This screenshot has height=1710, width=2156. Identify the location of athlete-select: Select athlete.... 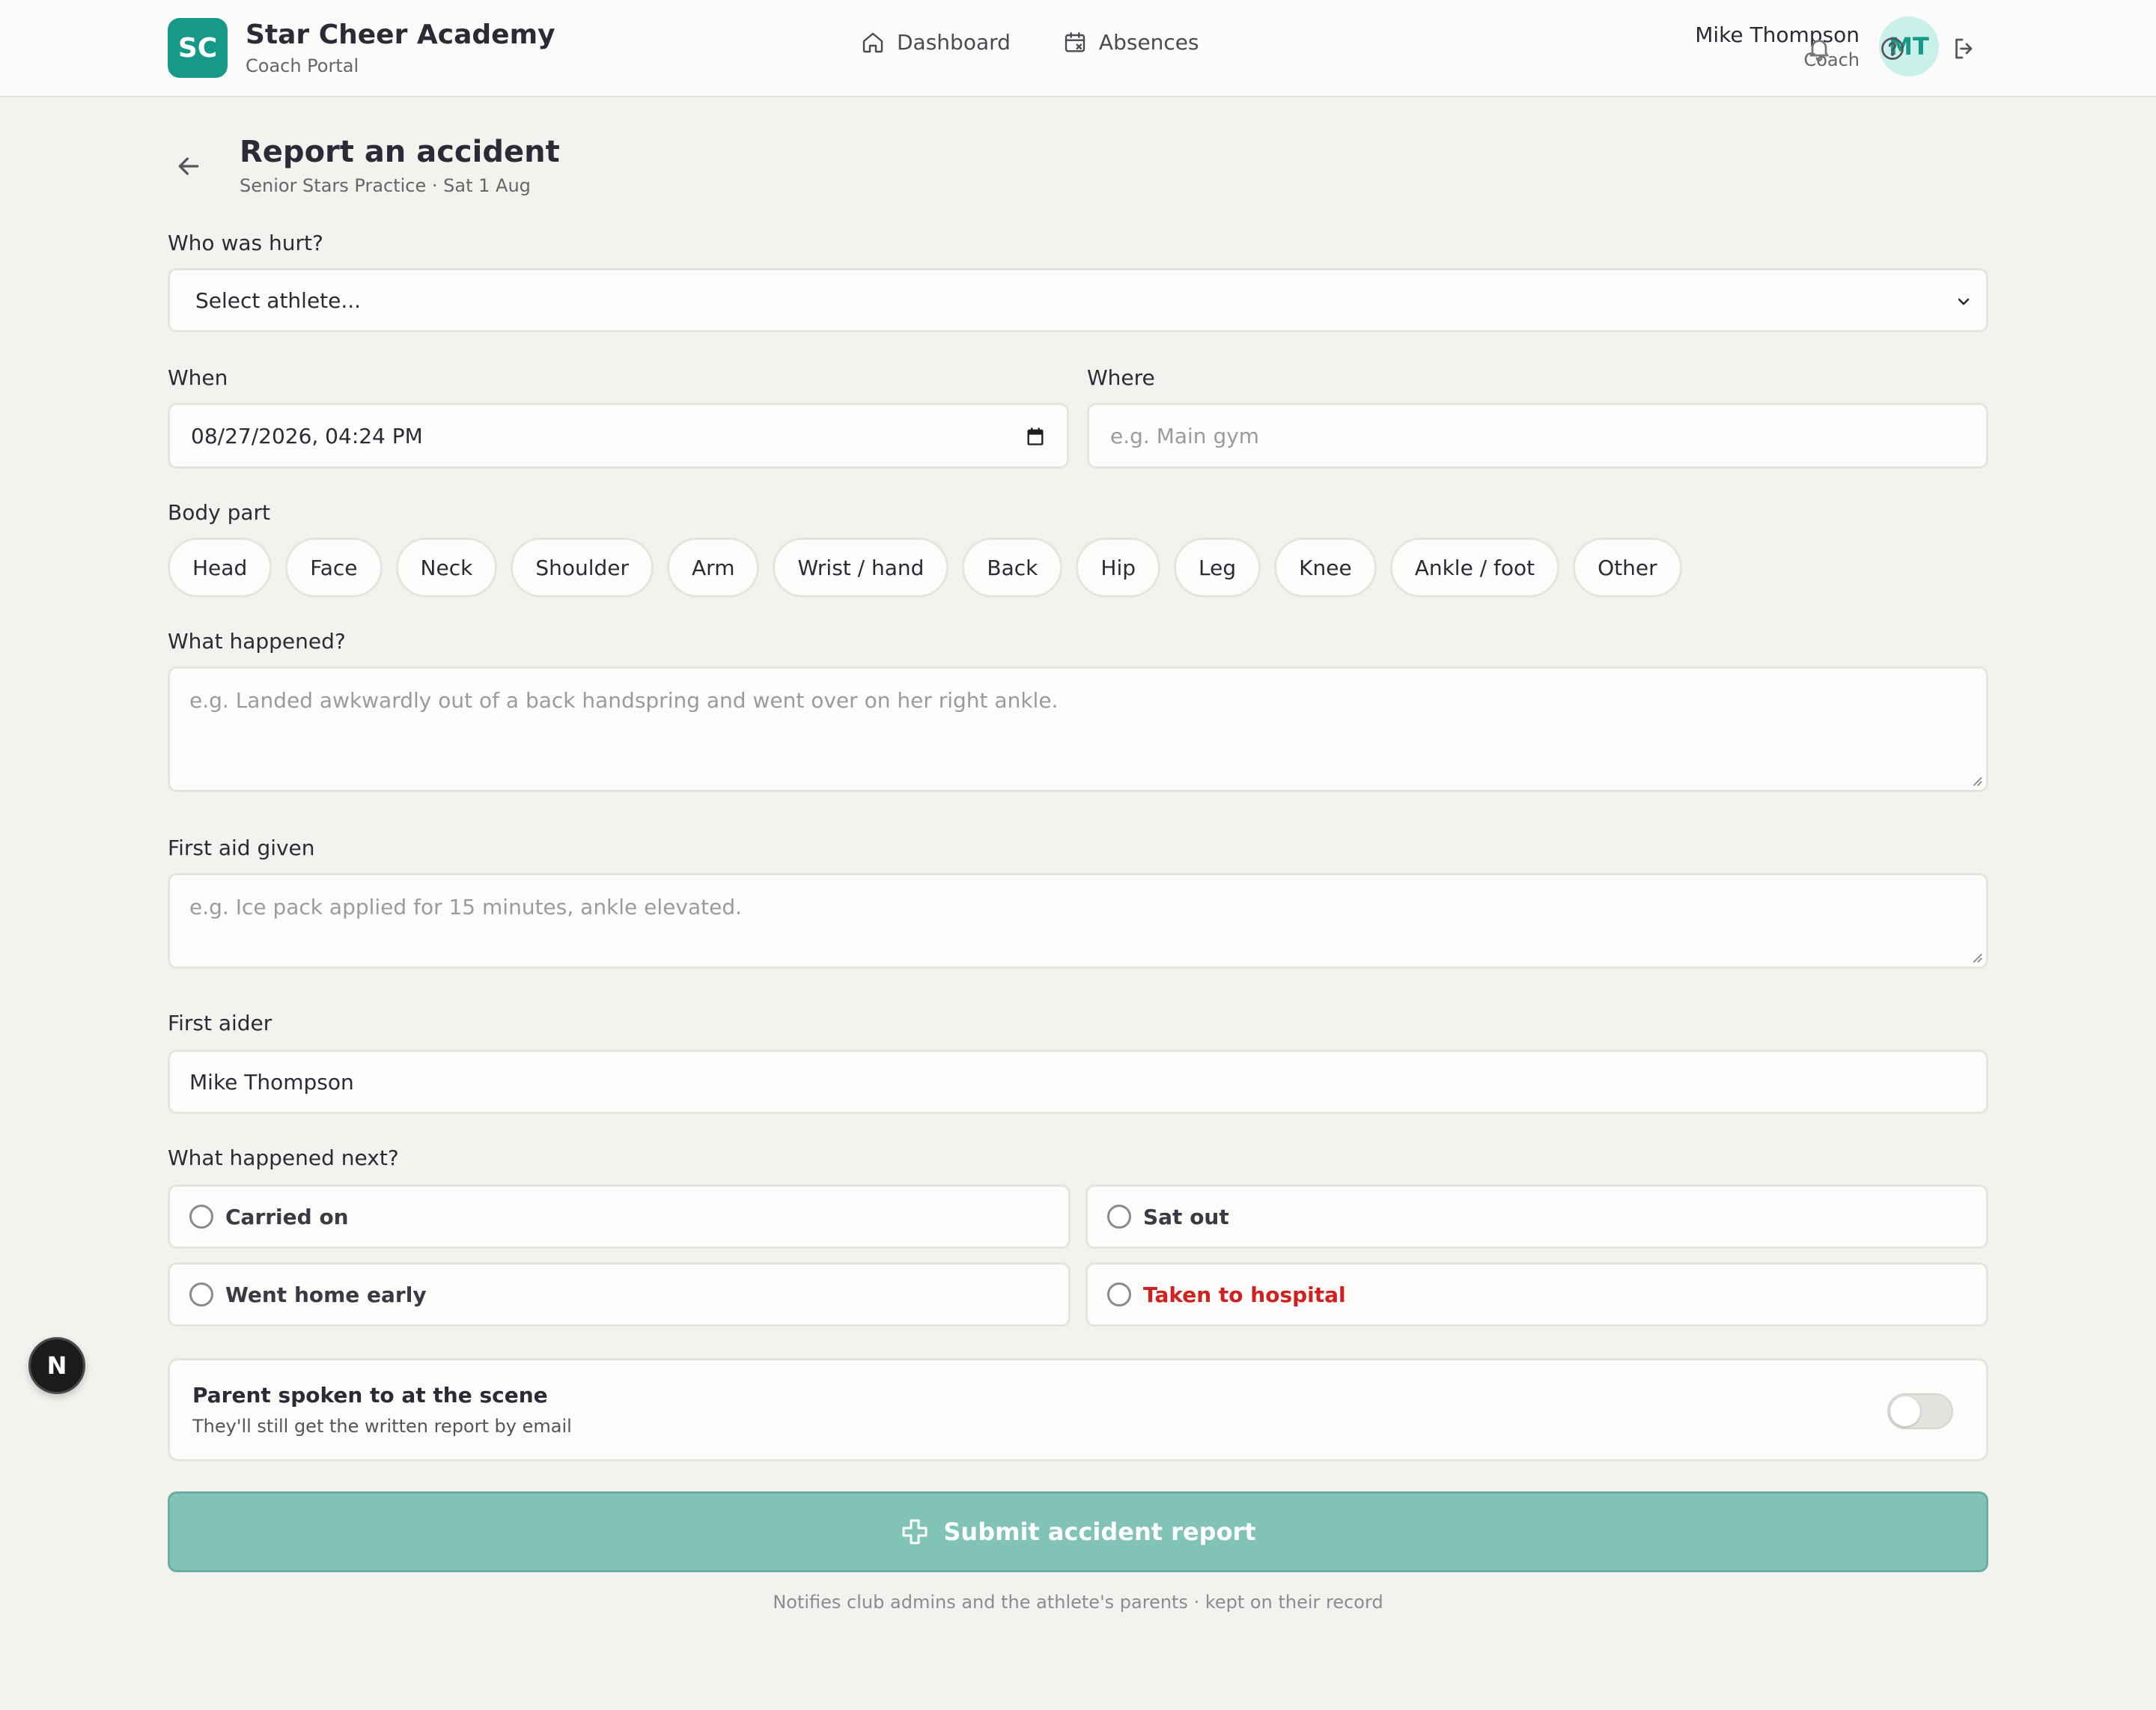
(1078, 300).